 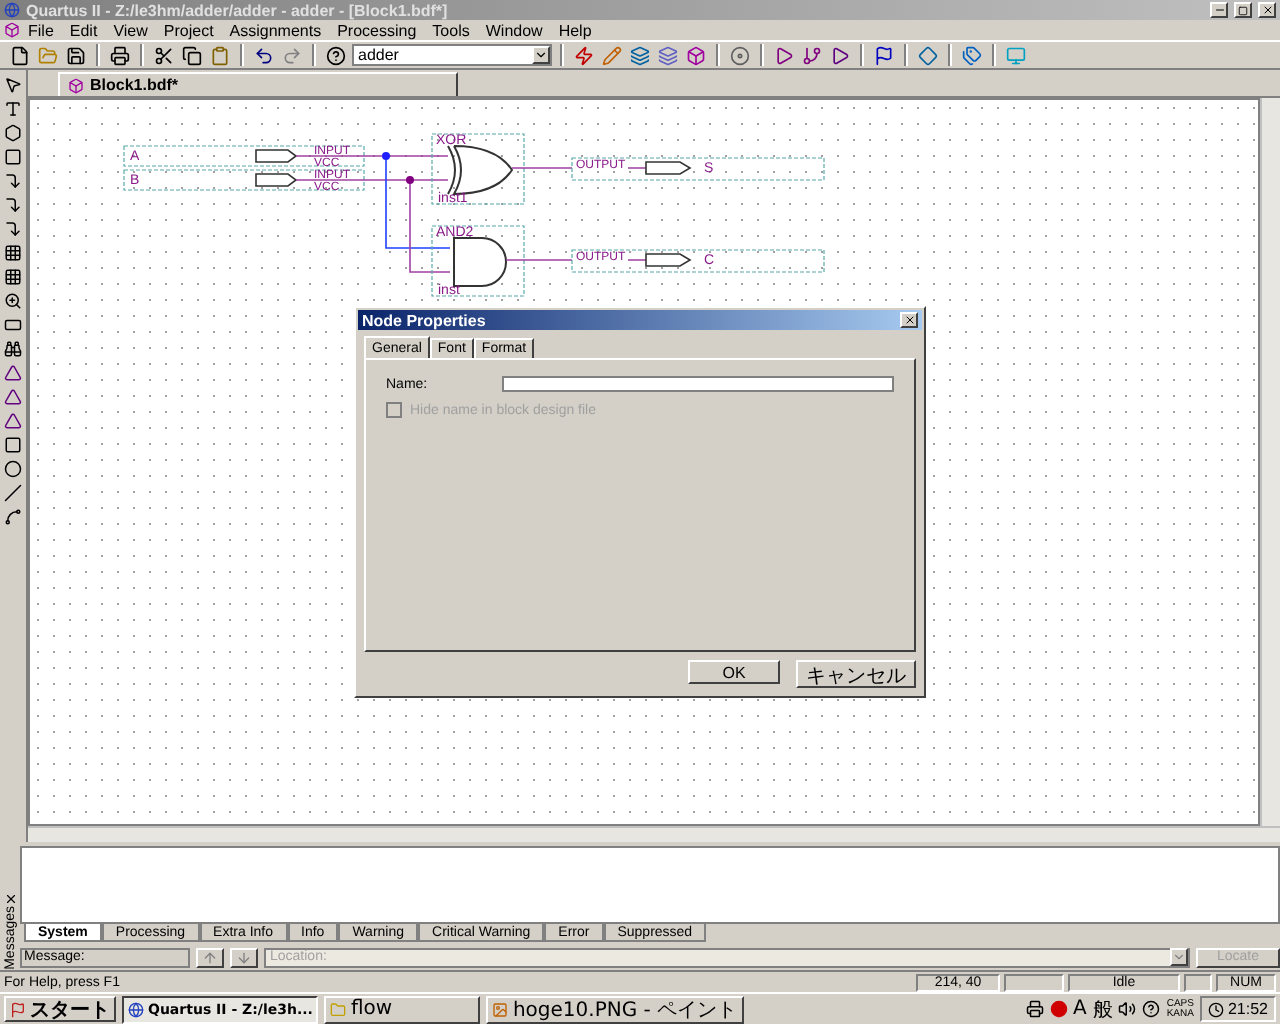 What do you see at coordinates (1215, 1009) in the screenshot?
I see `clock-icon` at bounding box center [1215, 1009].